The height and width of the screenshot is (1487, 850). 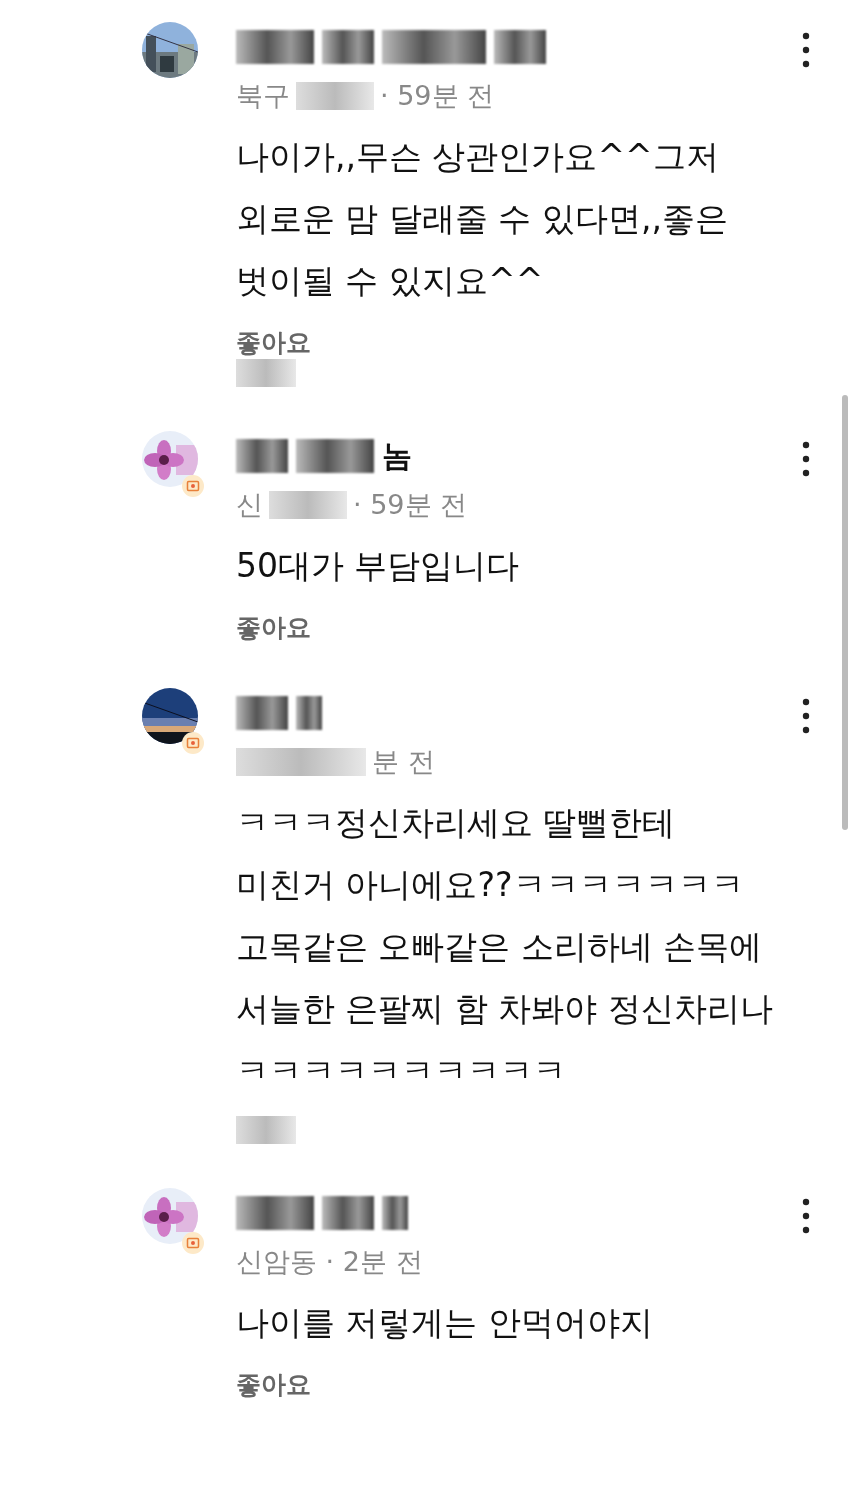 What do you see at coordinates (378, 566) in the screenshot?
I see `comment-text: 50대가 부담입니다` at bounding box center [378, 566].